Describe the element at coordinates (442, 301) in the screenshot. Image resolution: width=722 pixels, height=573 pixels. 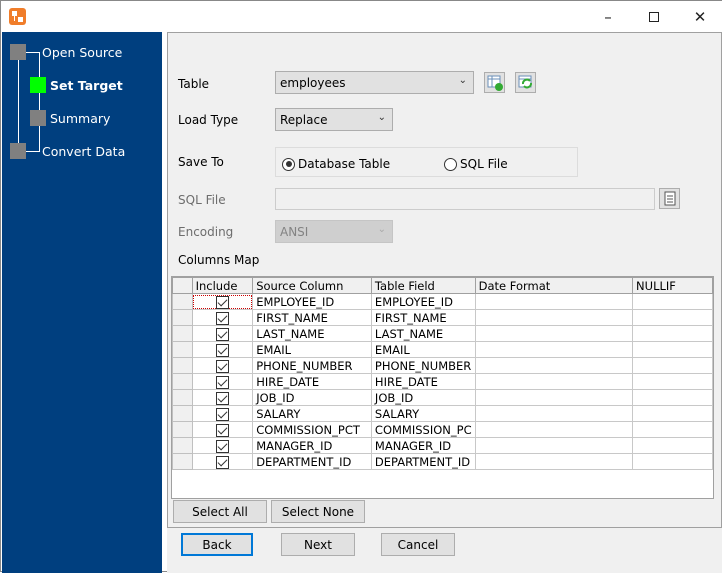
I see `table-row: EMPLOYEE_ID EMPLOYEE_ID` at that location.